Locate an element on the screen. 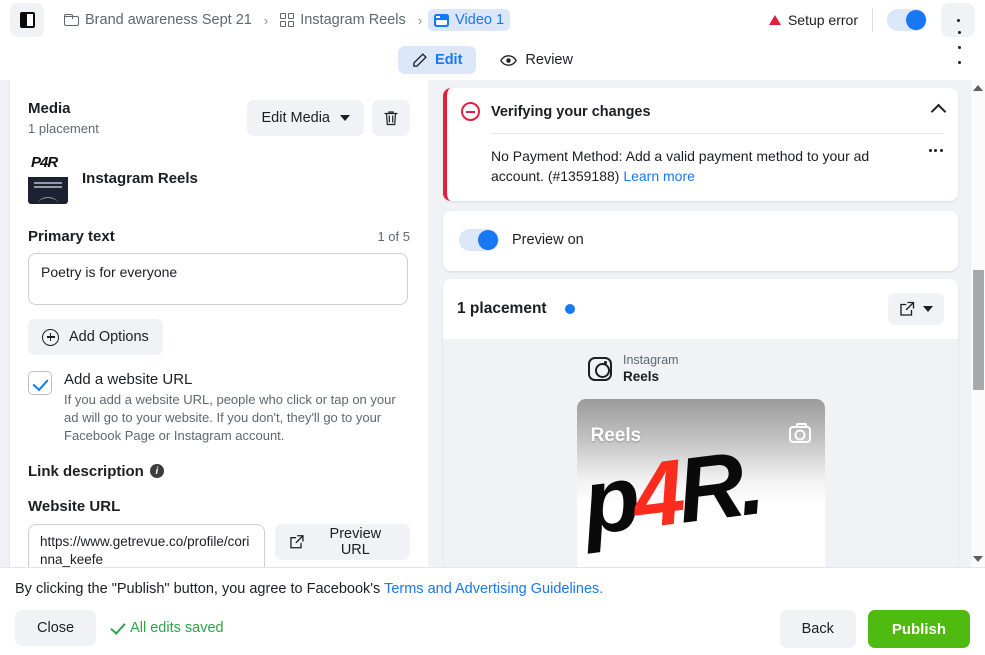 The image size is (985, 655). media-actions: Edit Media is located at coordinates (328, 118).